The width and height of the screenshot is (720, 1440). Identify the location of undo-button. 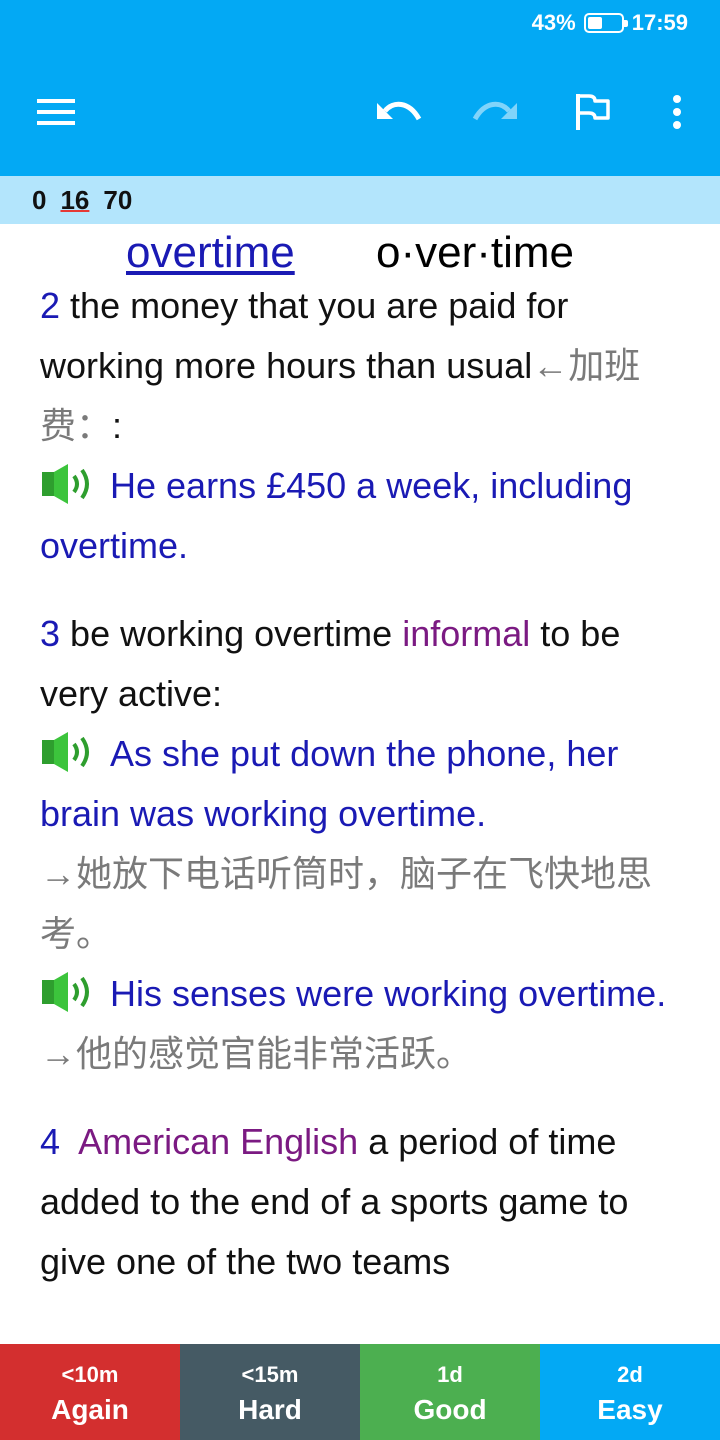
(399, 112).